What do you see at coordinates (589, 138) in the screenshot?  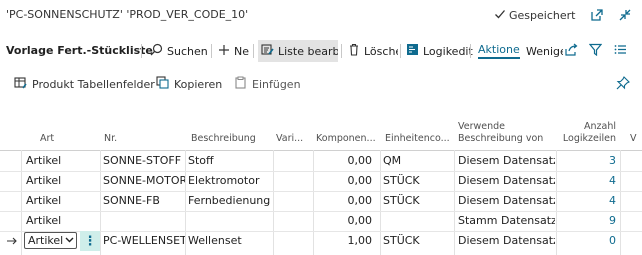 I see `column-header-label: Logikzeilen` at bounding box center [589, 138].